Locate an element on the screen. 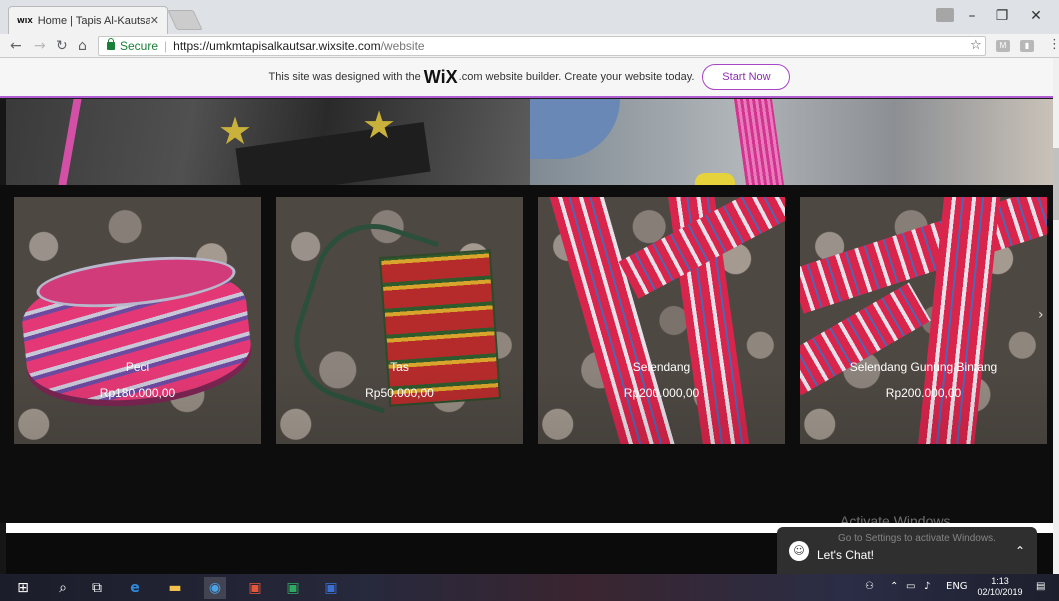 This screenshot has height=601, width=1059. edge-browser-icon: e is located at coordinates (135, 588).